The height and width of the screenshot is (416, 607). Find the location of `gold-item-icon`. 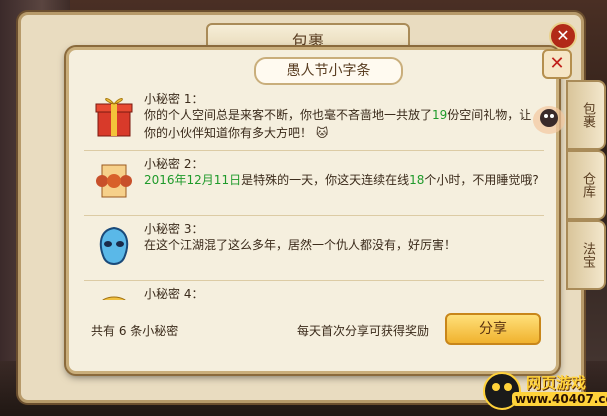

gold-item-icon is located at coordinates (114, 298).